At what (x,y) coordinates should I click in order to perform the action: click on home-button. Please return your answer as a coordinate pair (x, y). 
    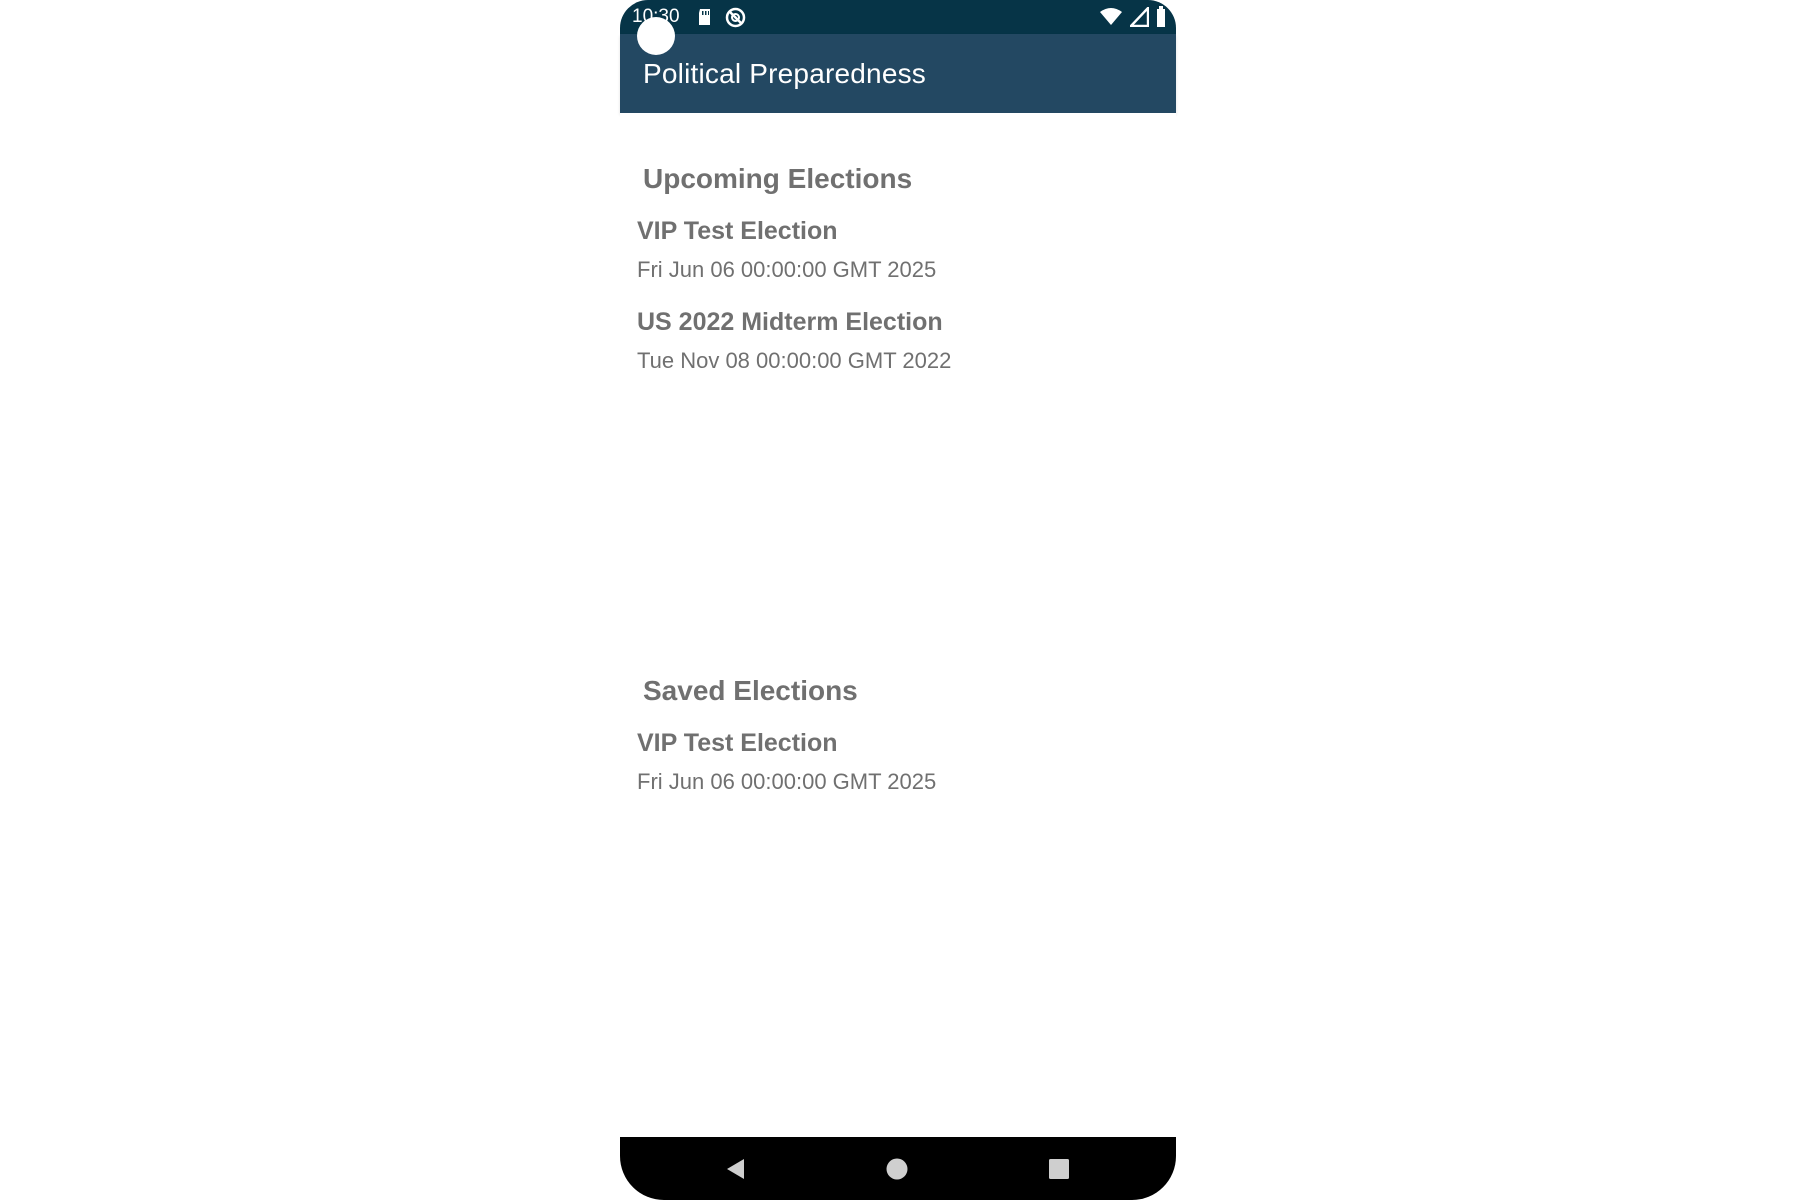
    Looking at the image, I should click on (897, 1169).